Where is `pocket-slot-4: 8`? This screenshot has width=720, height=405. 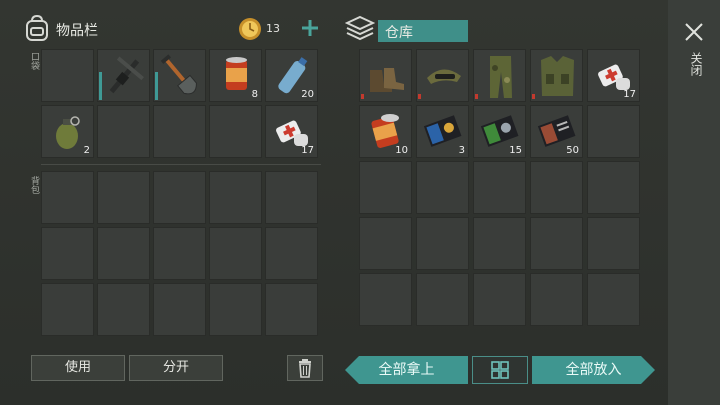
pocket-slot-4: 8 is located at coordinates (235, 75).